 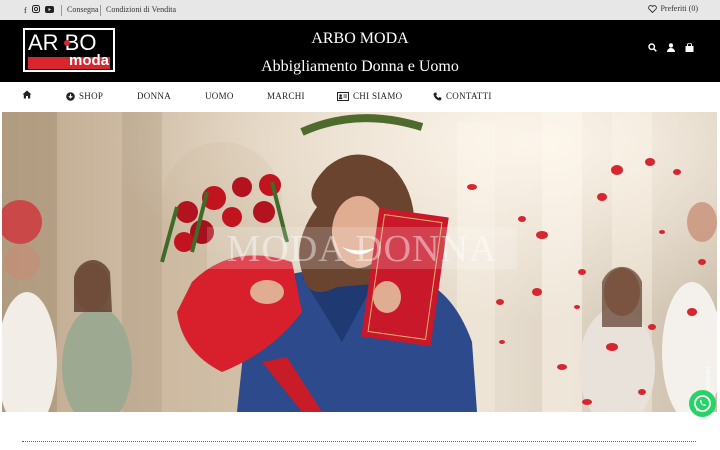 I want to click on nav-contatti: CONTATTI, so click(x=462, y=96).